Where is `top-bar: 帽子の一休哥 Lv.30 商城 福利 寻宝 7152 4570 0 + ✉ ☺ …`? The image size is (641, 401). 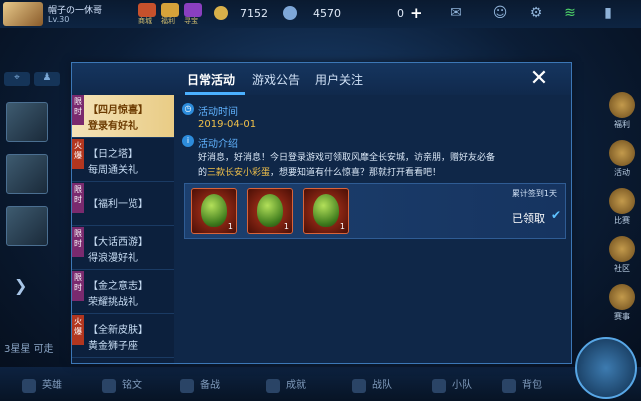
top-bar: 帽子の一休哥 Lv.30 商城 福利 寻宝 7152 4570 0 + ✉ ☺ … is located at coordinates (320, 14).